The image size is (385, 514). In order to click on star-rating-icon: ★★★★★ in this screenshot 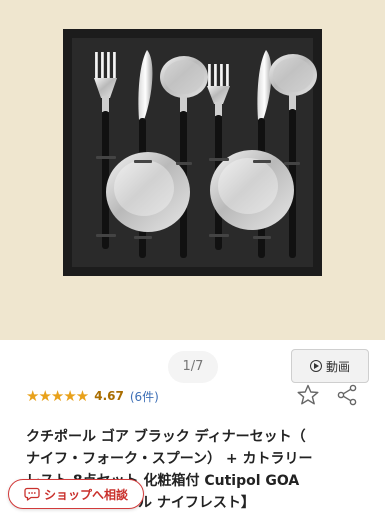, I will do `click(57, 396)`.